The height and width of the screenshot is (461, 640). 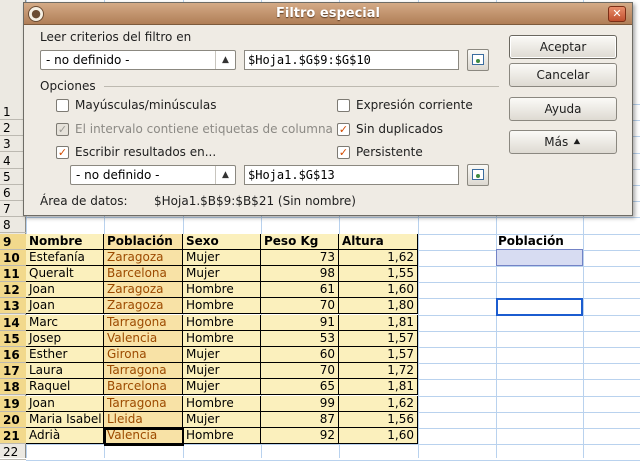 I want to click on persistent-checkbox: ✓, so click(x=343, y=152).